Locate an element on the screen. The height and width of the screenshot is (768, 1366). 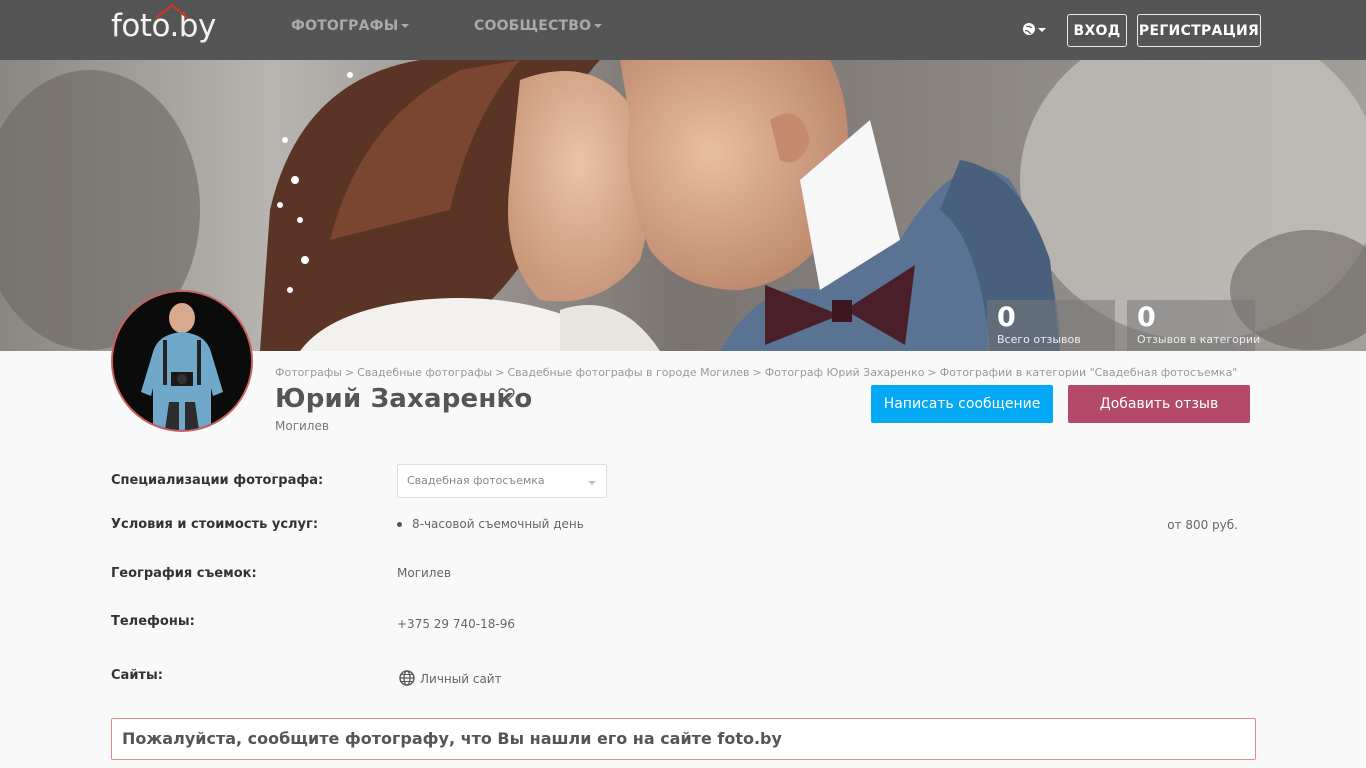
stat-category-reviews: 0 Отзывов в категории is located at coordinates (1193, 325).